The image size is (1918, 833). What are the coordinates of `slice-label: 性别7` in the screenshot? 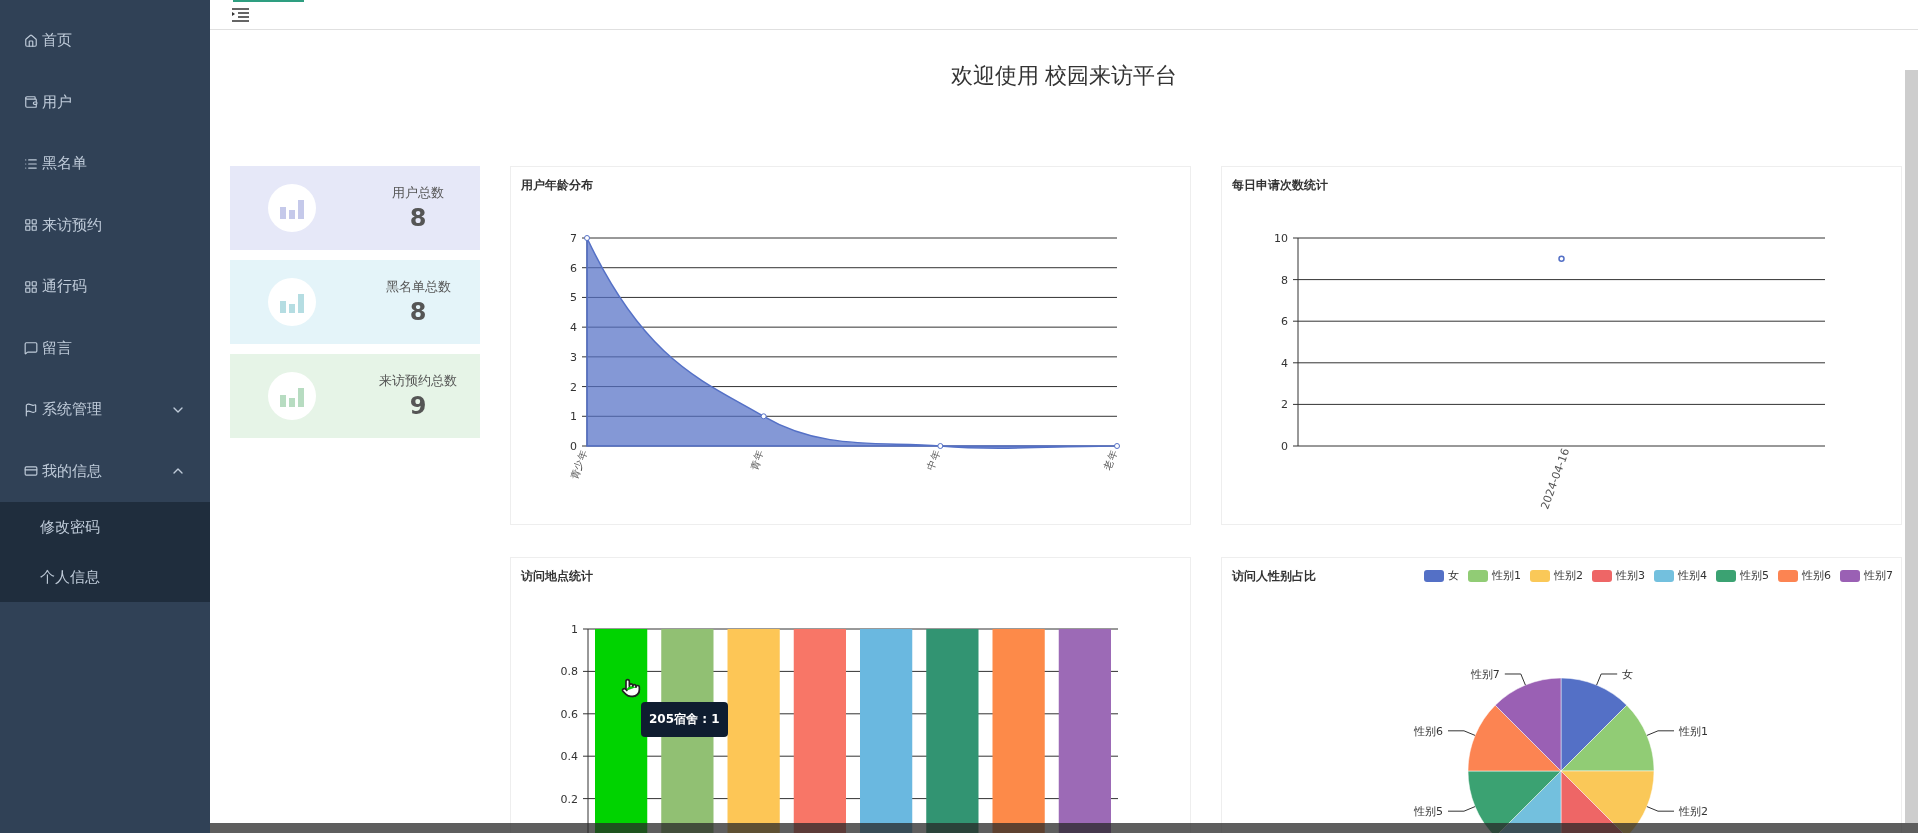 It's located at (1485, 674).